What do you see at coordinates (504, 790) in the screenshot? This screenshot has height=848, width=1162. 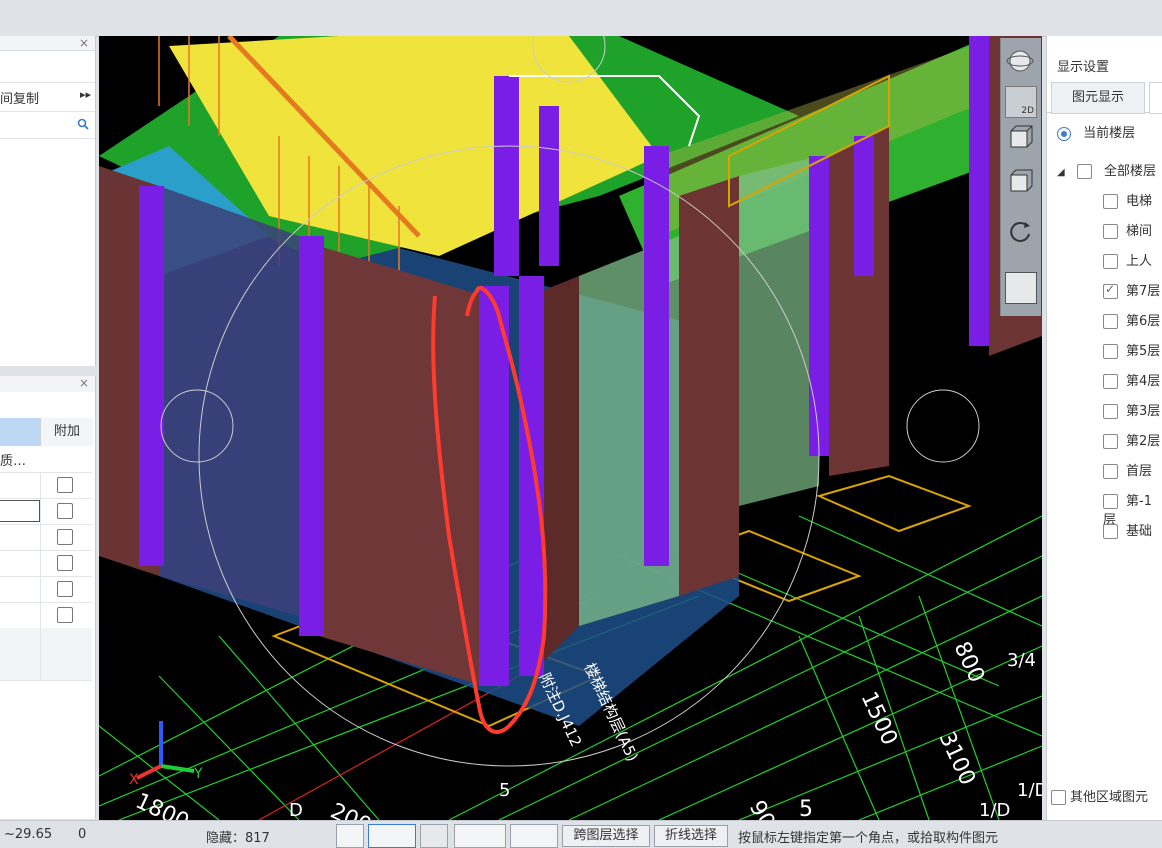 I see `dim-text: 5` at bounding box center [504, 790].